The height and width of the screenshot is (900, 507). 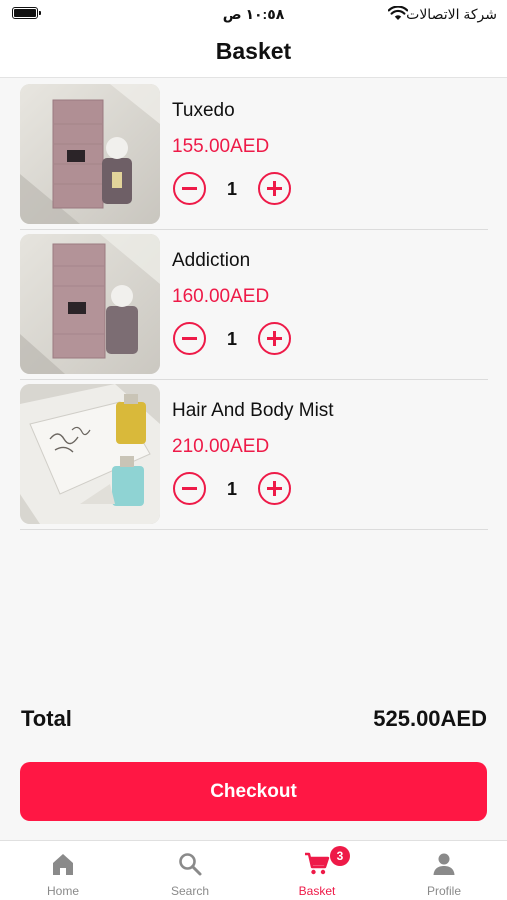 I want to click on cart-count-badge: 3, so click(x=340, y=856).